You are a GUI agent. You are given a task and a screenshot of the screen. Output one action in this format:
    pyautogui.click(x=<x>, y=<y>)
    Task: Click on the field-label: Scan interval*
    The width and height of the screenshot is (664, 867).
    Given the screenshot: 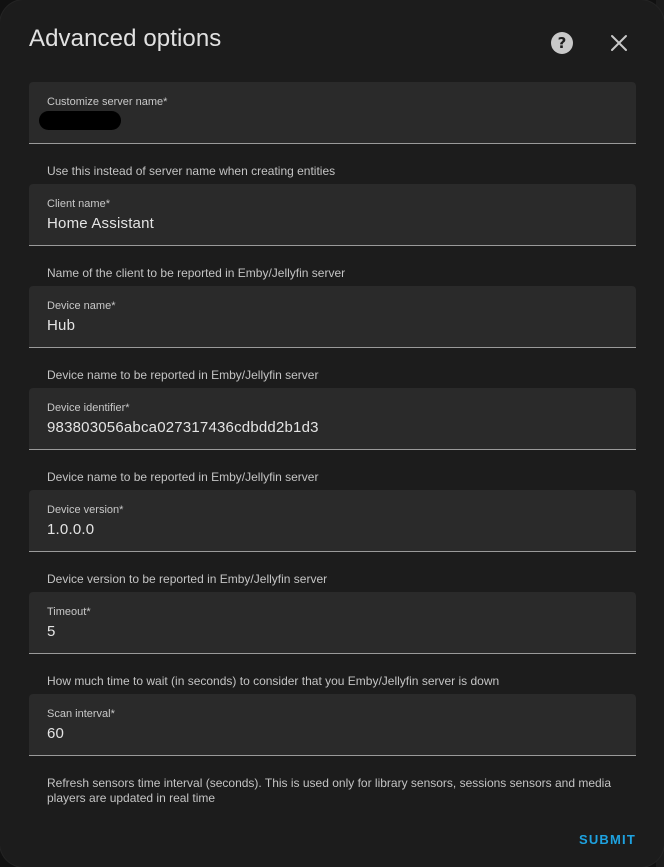 What is the action you would take?
    pyautogui.click(x=81, y=714)
    